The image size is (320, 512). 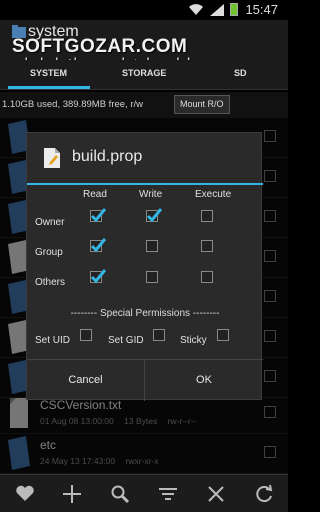 I want to click on row-label-others: Others, so click(x=50, y=282).